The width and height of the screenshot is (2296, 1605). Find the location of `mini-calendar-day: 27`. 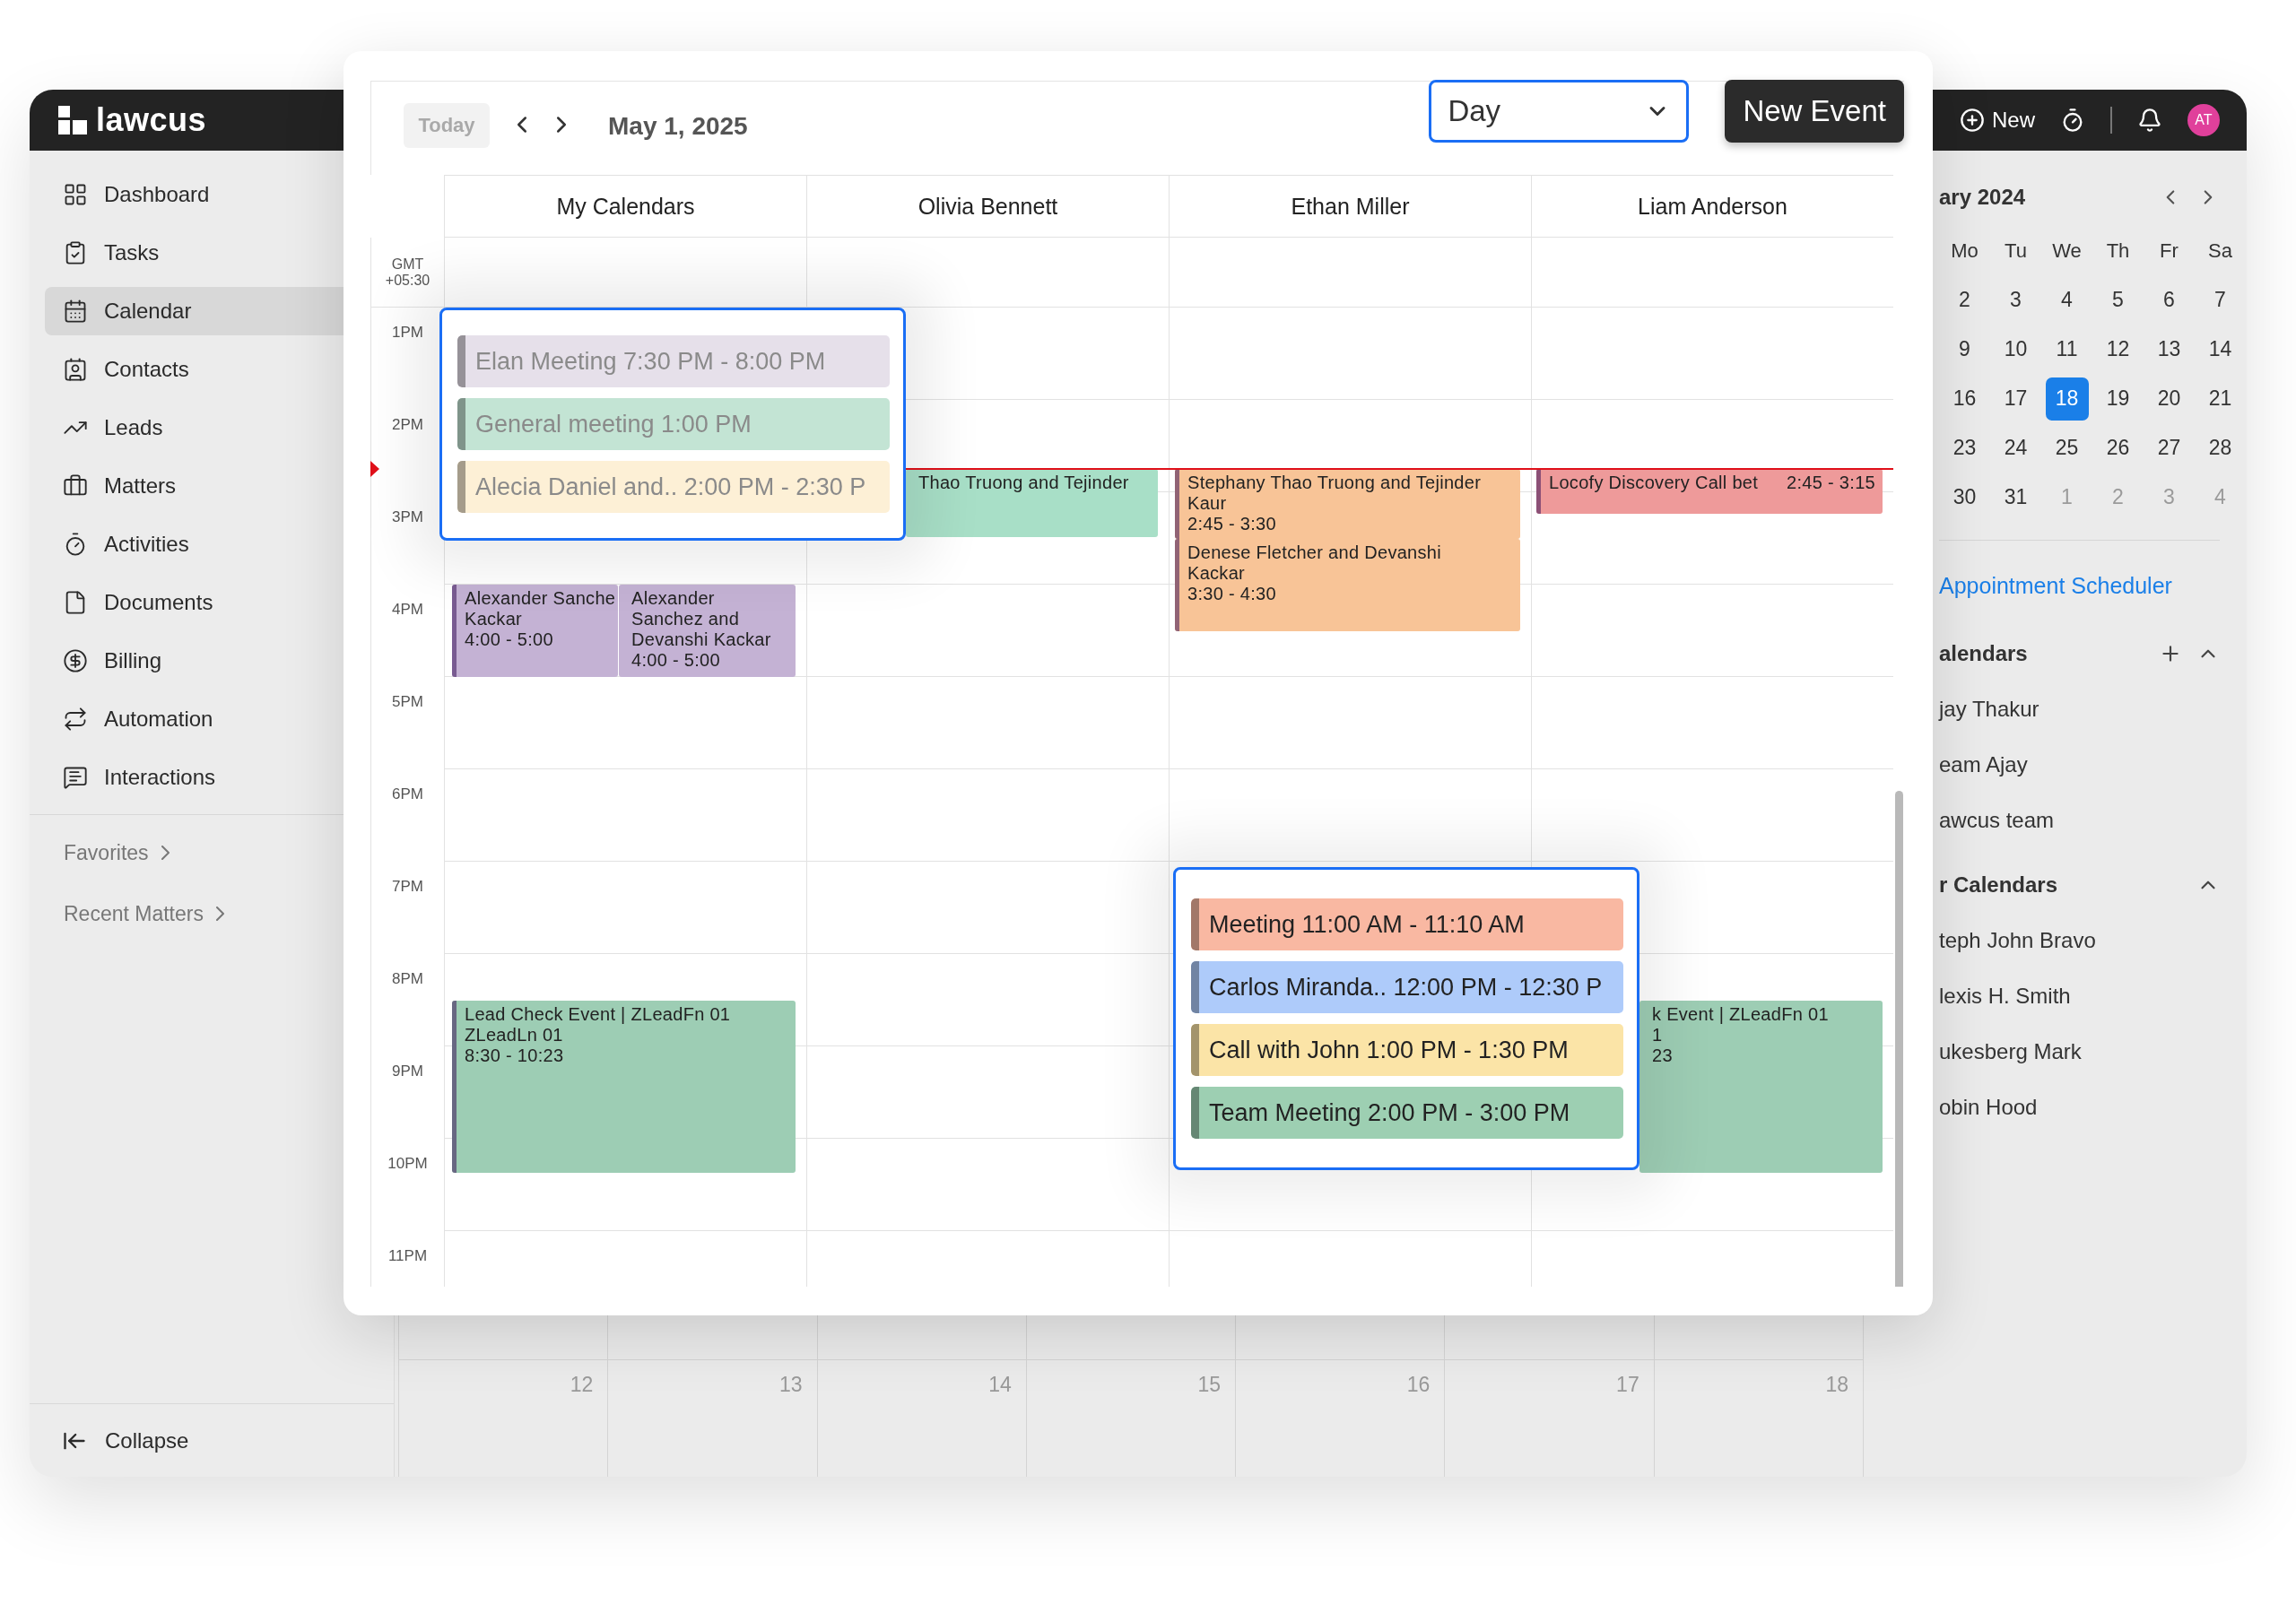

mini-calendar-day: 27 is located at coordinates (2169, 448).